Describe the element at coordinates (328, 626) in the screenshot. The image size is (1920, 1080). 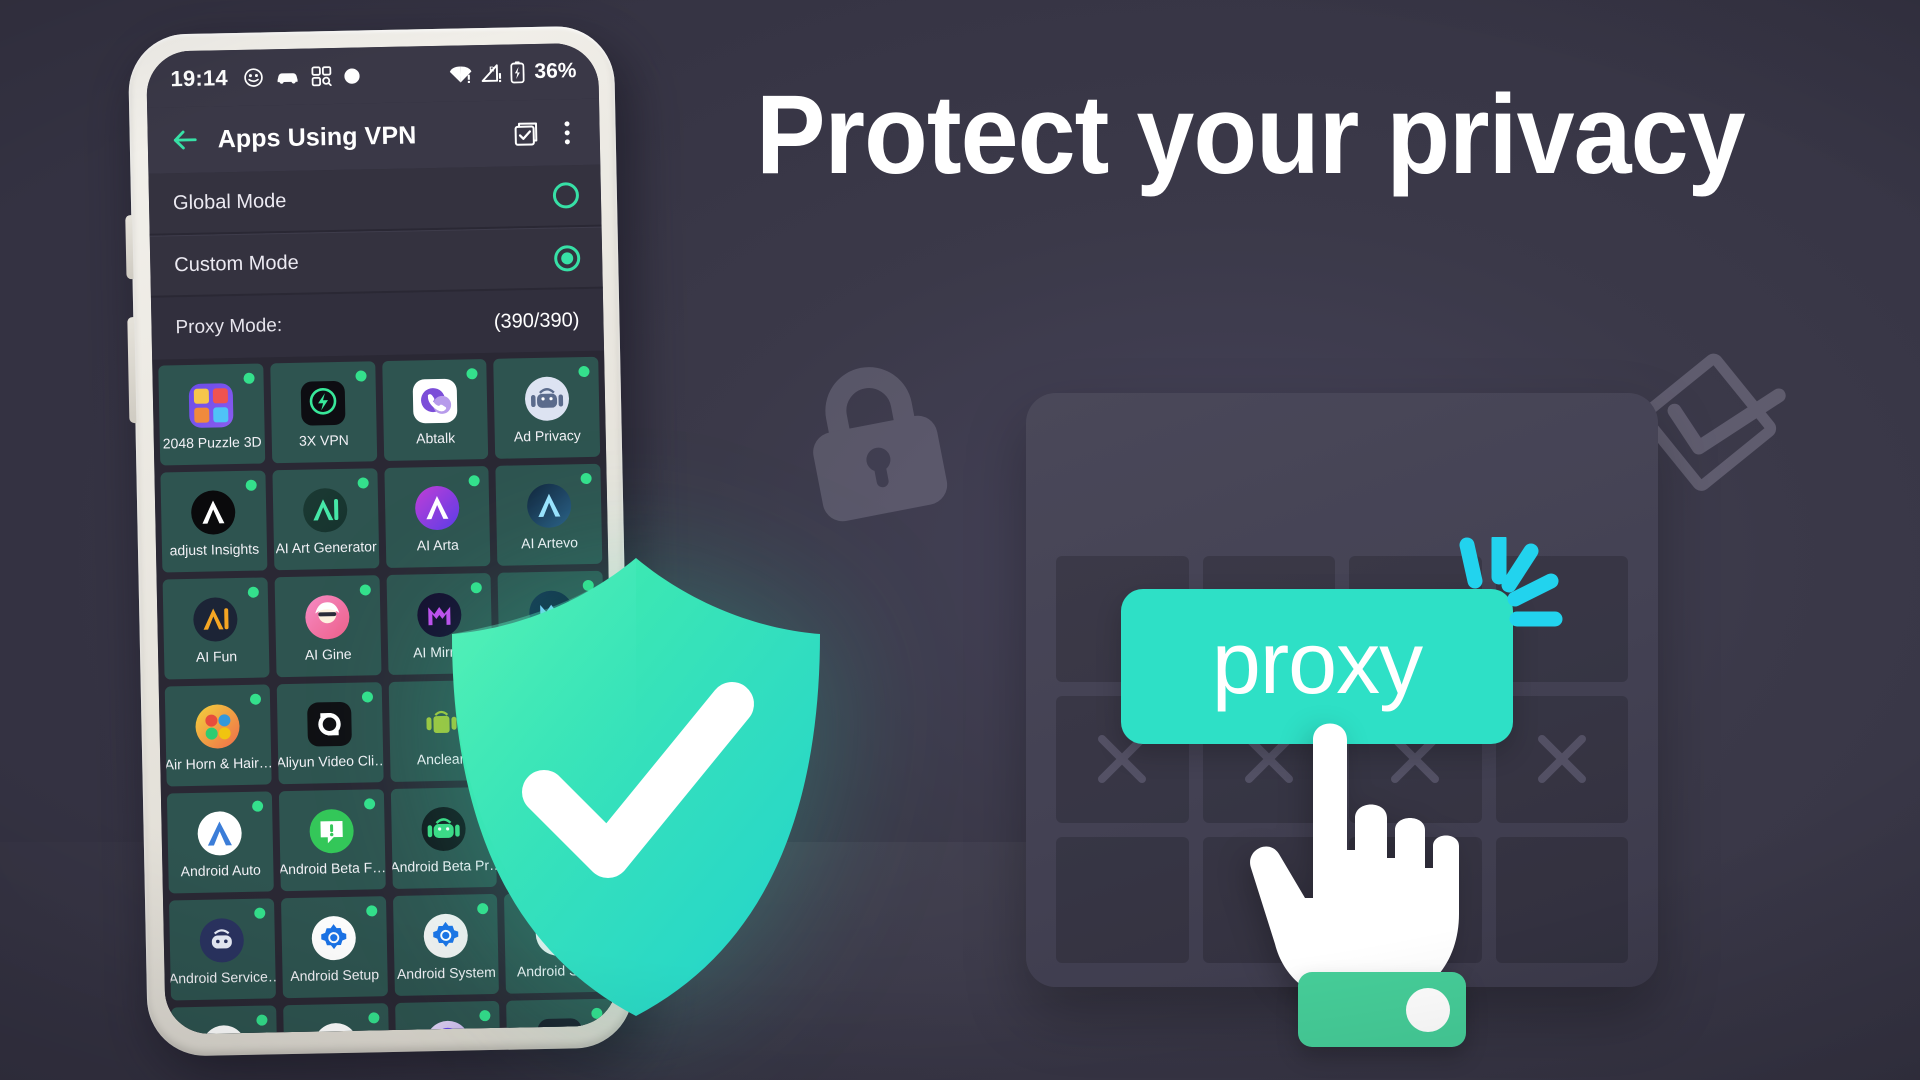
I see `app-tile: AI Gine` at that location.